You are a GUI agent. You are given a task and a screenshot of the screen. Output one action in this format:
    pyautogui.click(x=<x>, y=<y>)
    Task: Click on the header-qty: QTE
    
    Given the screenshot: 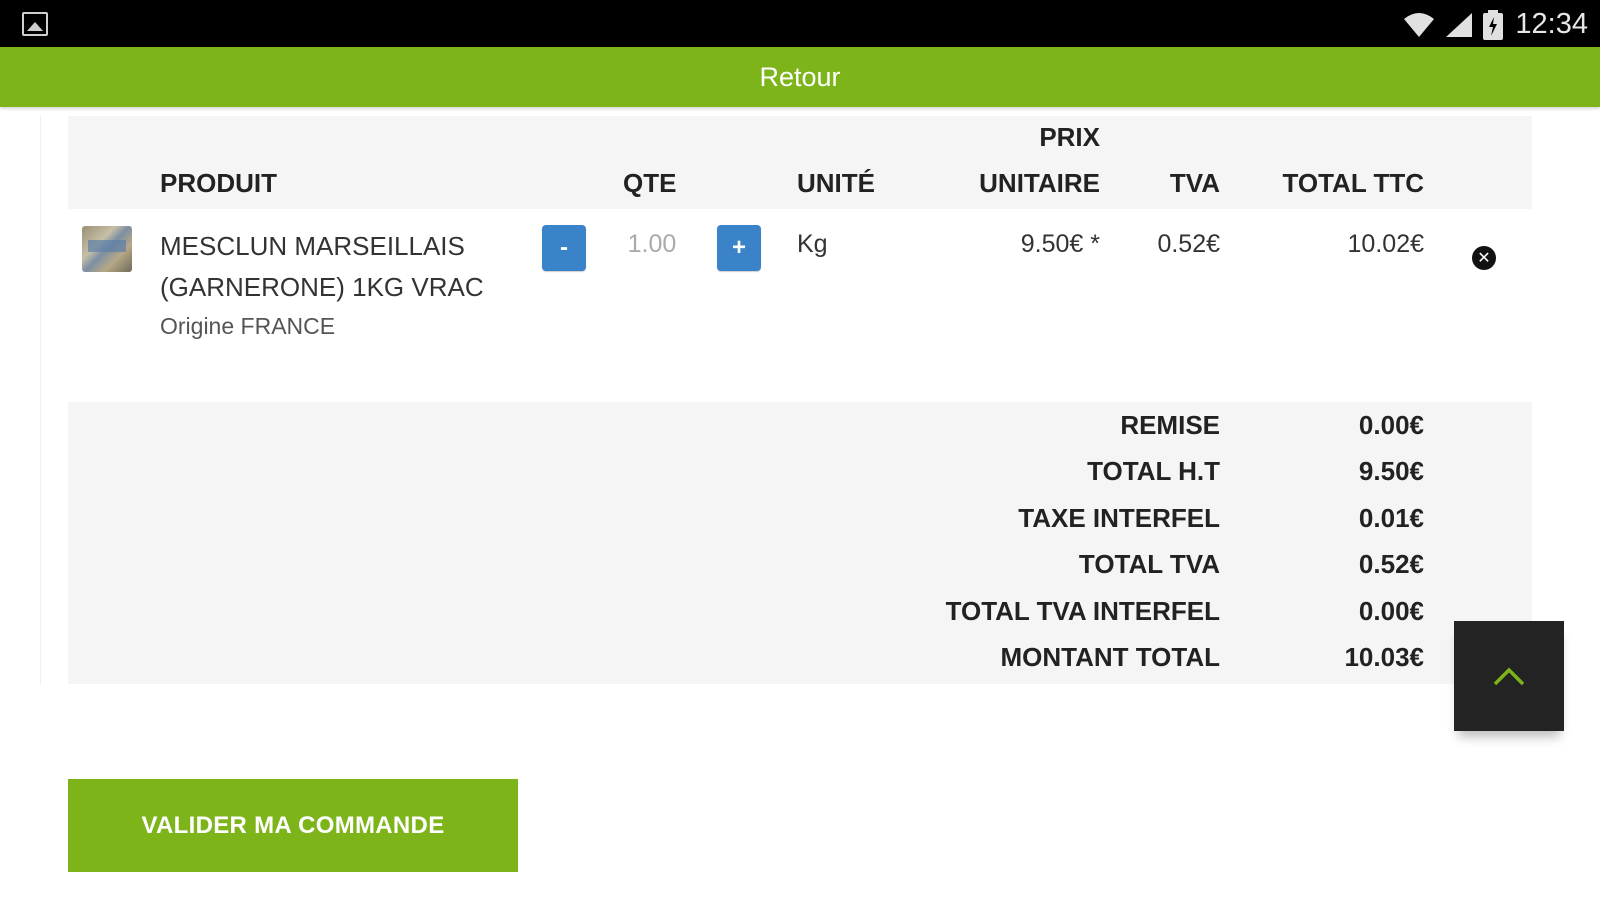 What is the action you would take?
    pyautogui.click(x=650, y=183)
    